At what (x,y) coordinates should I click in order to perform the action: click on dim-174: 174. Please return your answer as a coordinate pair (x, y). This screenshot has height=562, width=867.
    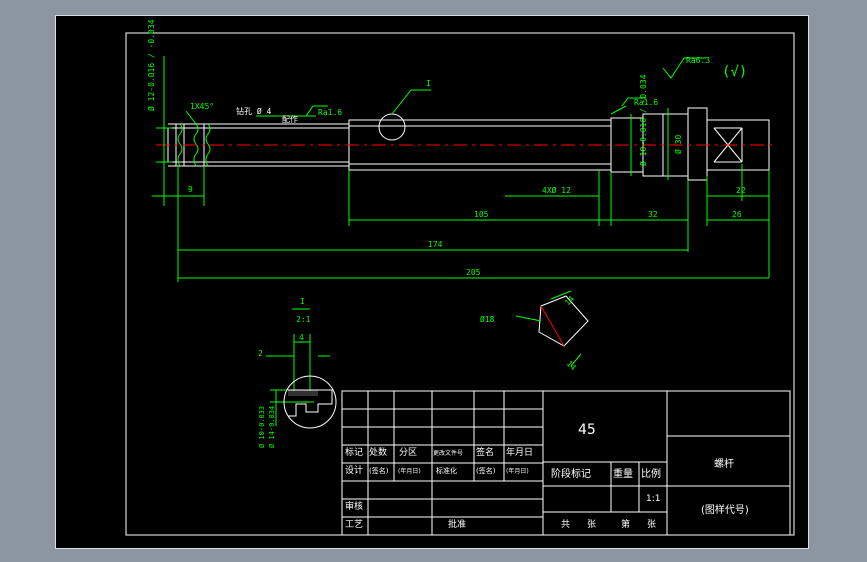
    Looking at the image, I should click on (435, 244).